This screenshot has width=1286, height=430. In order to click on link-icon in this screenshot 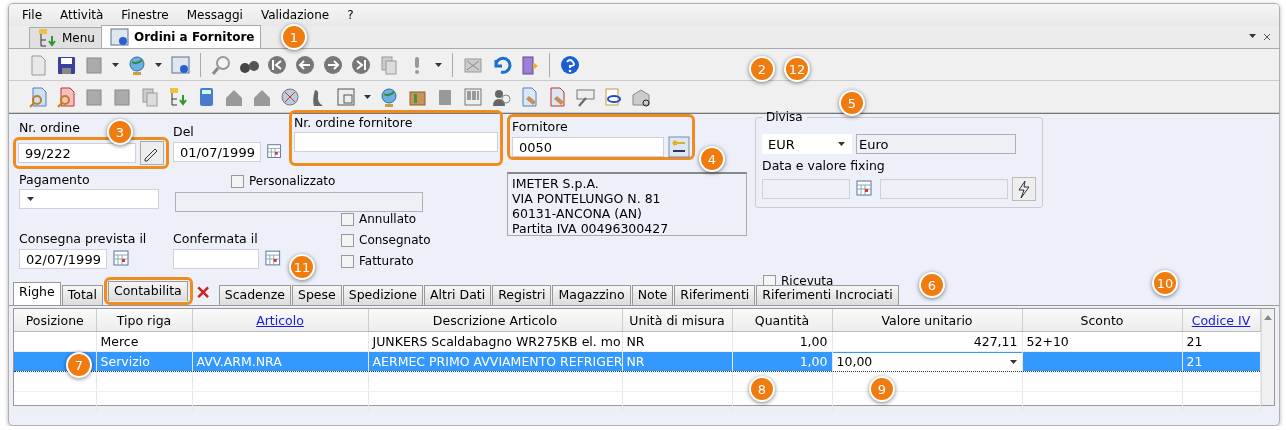, I will do `click(613, 96)`.